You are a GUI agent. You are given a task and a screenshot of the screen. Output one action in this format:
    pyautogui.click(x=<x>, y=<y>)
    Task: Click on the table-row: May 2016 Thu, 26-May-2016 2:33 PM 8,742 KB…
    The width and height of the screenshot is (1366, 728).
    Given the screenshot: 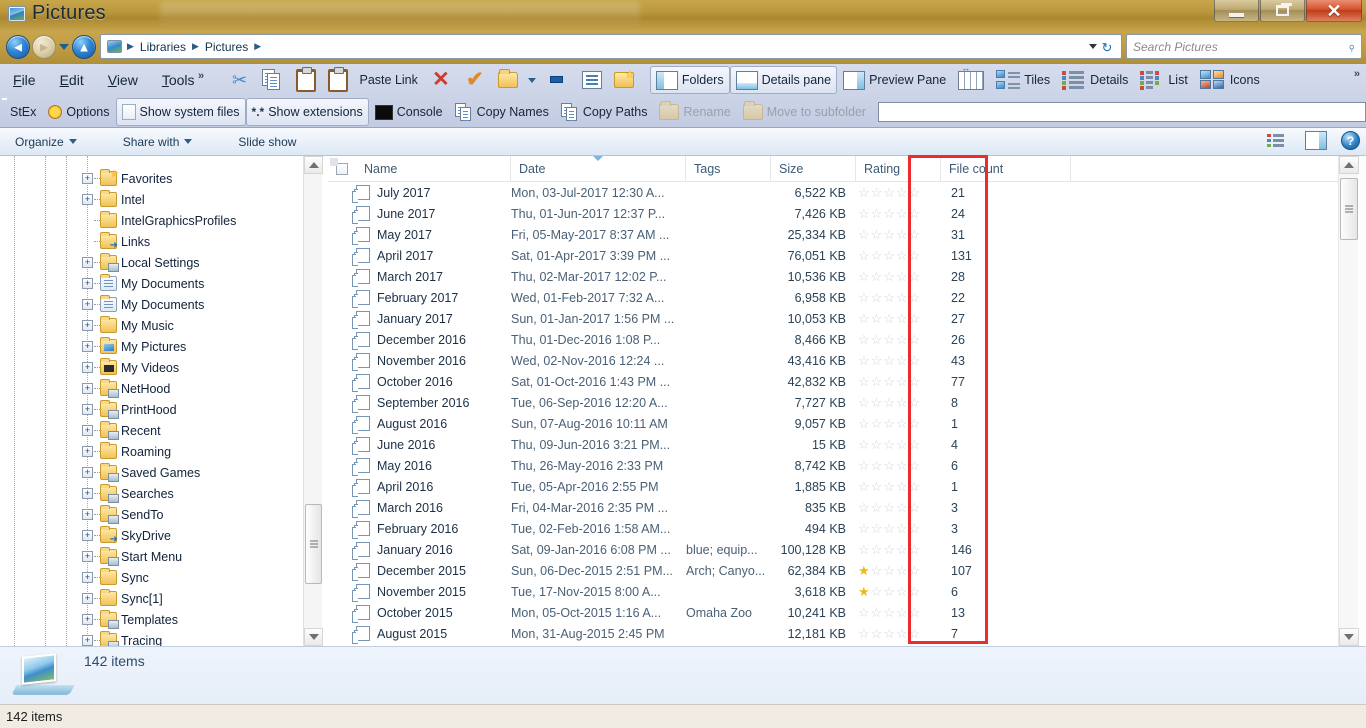 What is the action you would take?
    pyautogui.click(x=833, y=465)
    